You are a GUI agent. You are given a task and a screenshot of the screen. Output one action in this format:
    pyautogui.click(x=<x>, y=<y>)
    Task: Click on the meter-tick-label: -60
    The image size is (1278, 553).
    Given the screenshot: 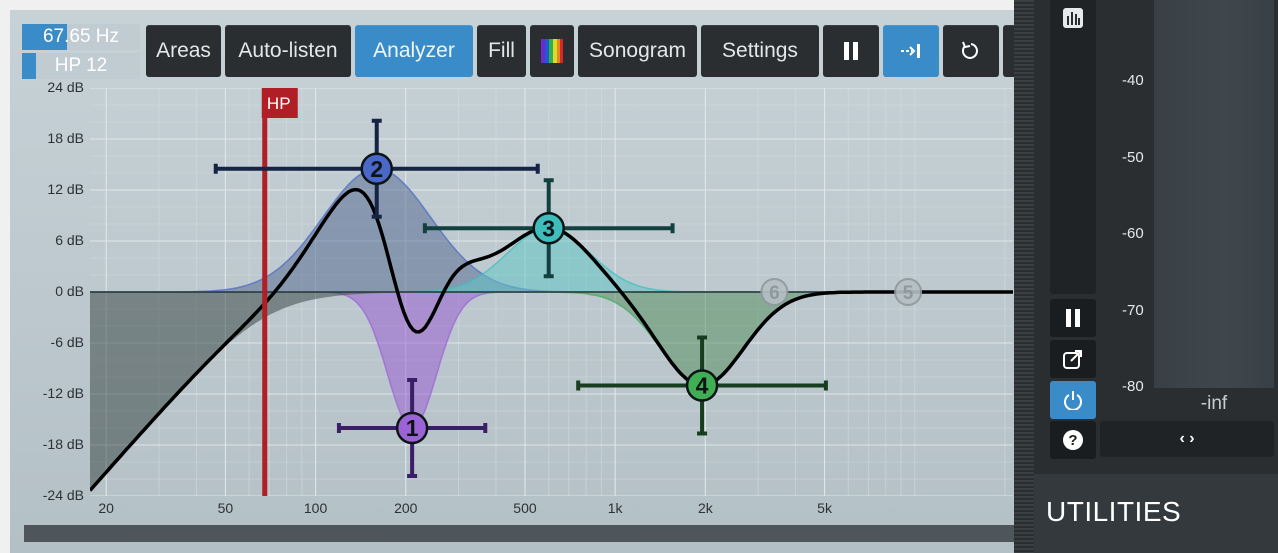 What is the action you would take?
    pyautogui.click(x=1133, y=233)
    